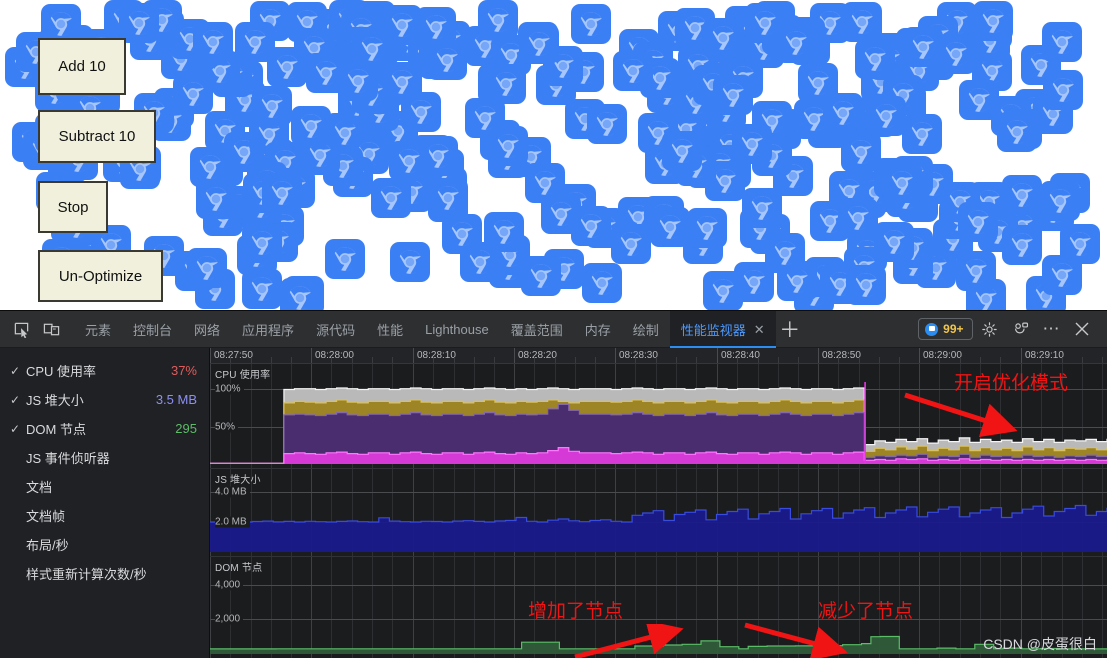  Describe the element at coordinates (104, 399) in the screenshot. I see `metric-row: ✓ JS 堆大小 3.5 MB` at that location.